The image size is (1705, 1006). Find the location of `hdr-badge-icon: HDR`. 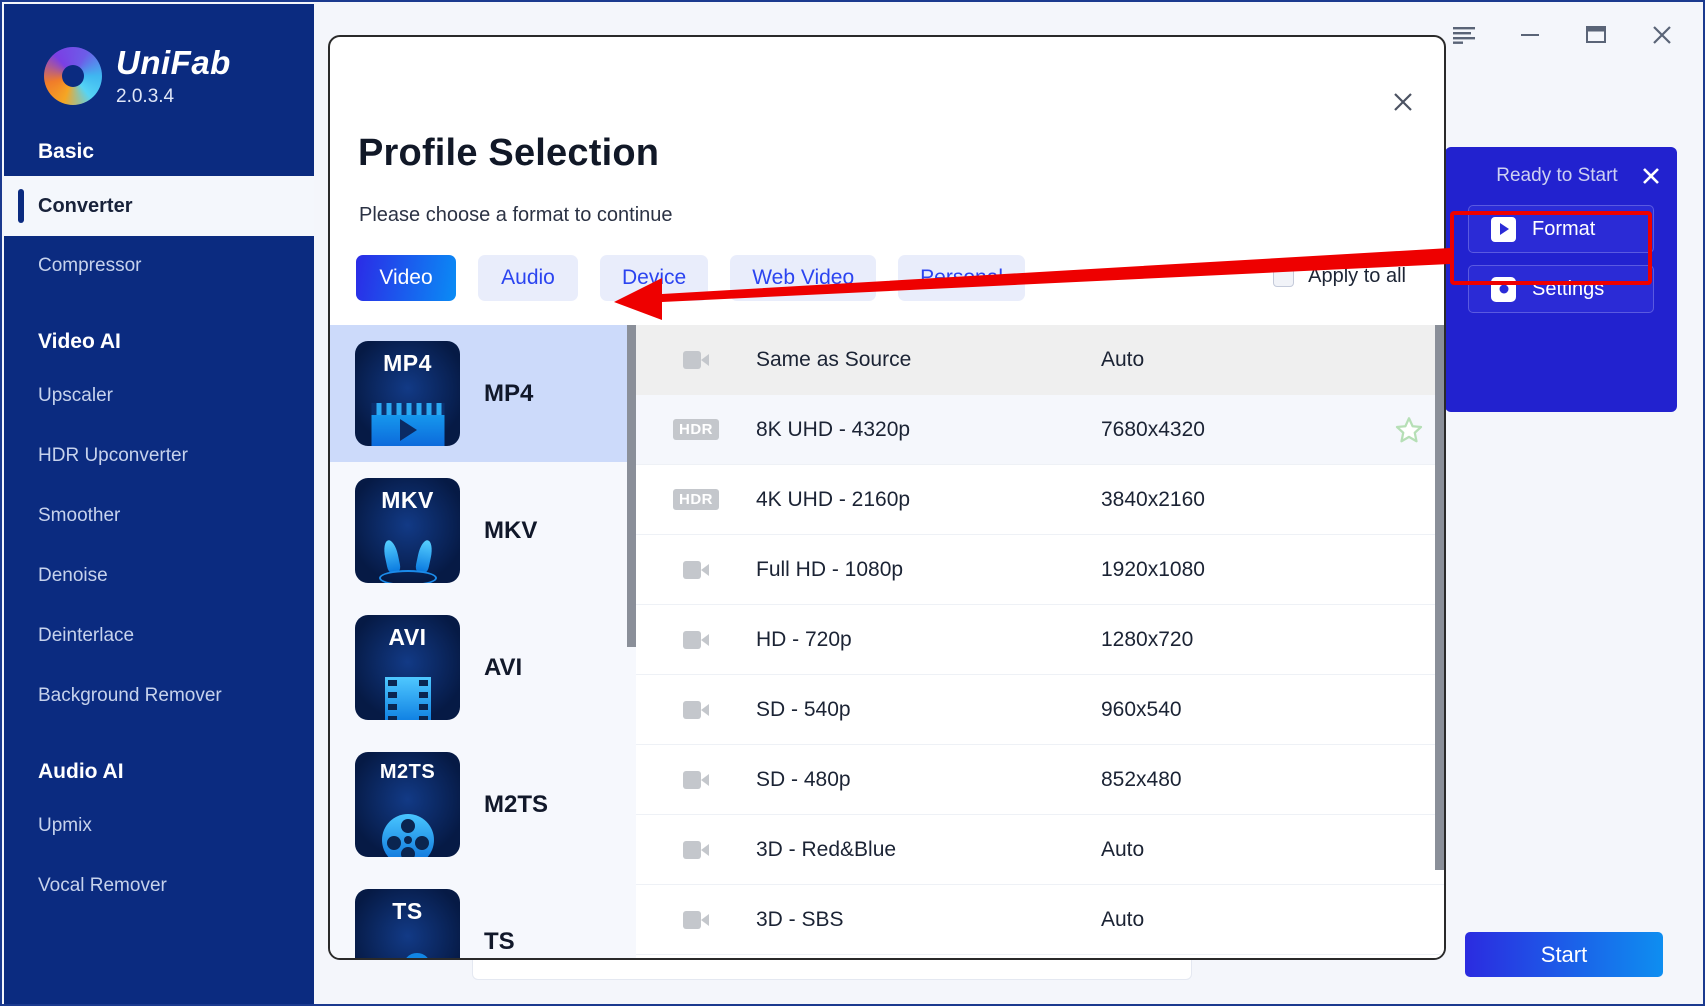

hdr-badge-icon: HDR is located at coordinates (696, 499).